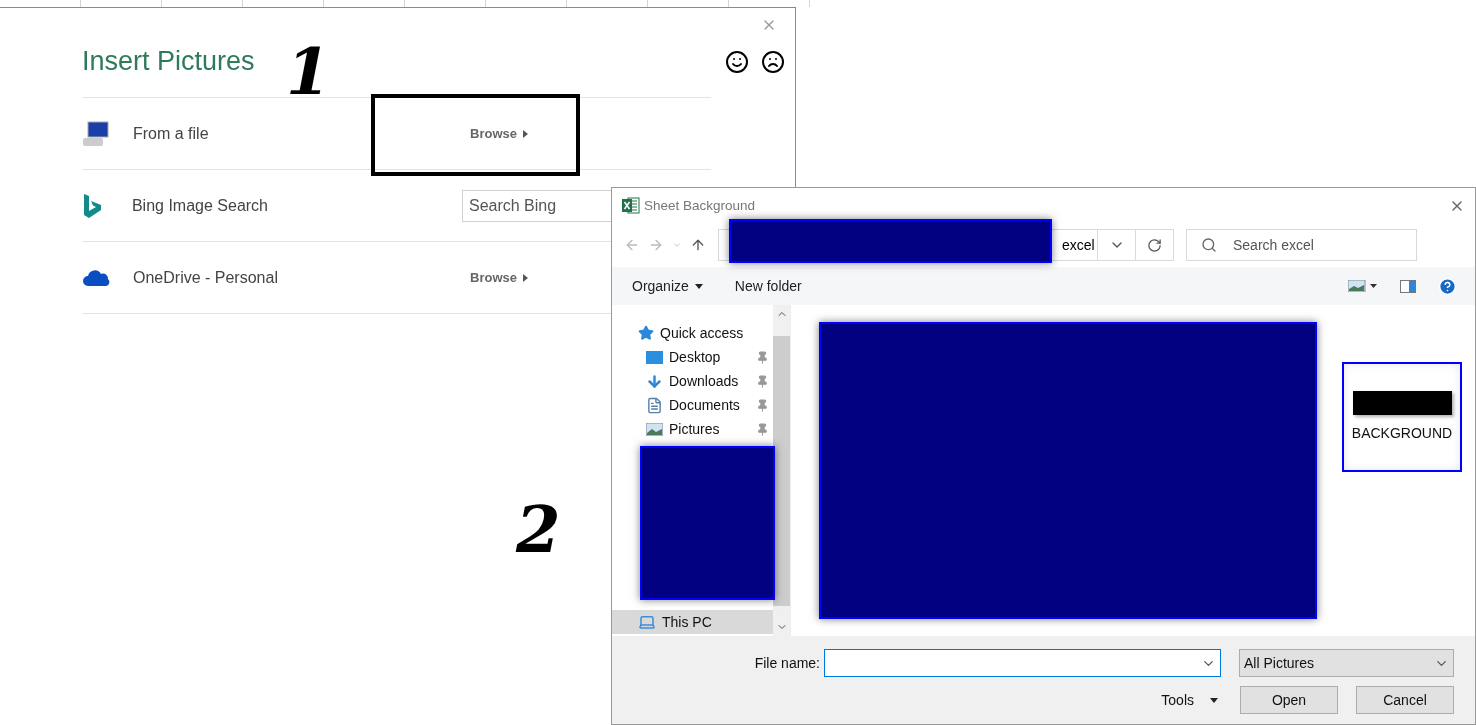 The width and height of the screenshot is (1476, 725). I want to click on address-text: excel, so click(1078, 245).